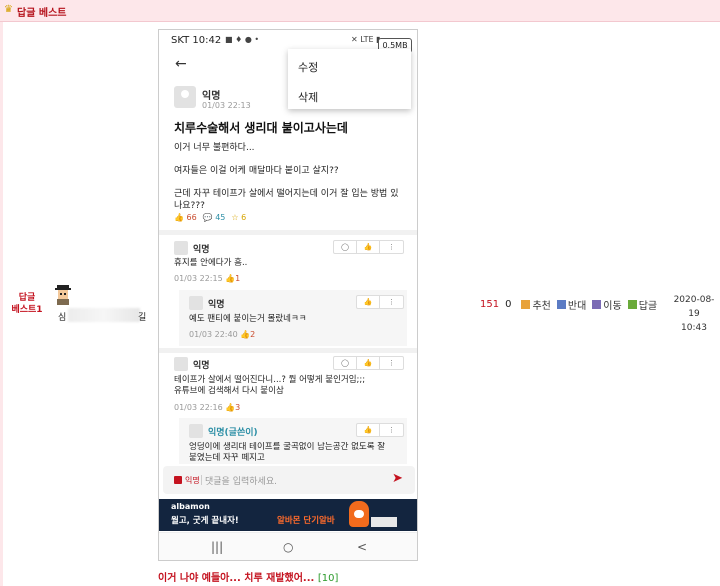 This screenshot has height=586, width=720. Describe the element at coordinates (648, 306) in the screenshot. I see `reply-label: 답글` at that location.